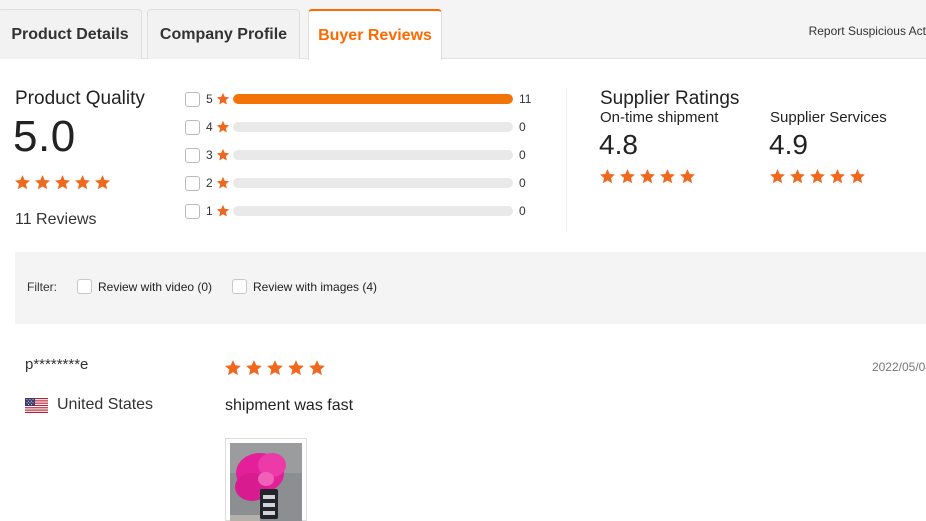  I want to click on product-quality-stars, so click(62, 182).